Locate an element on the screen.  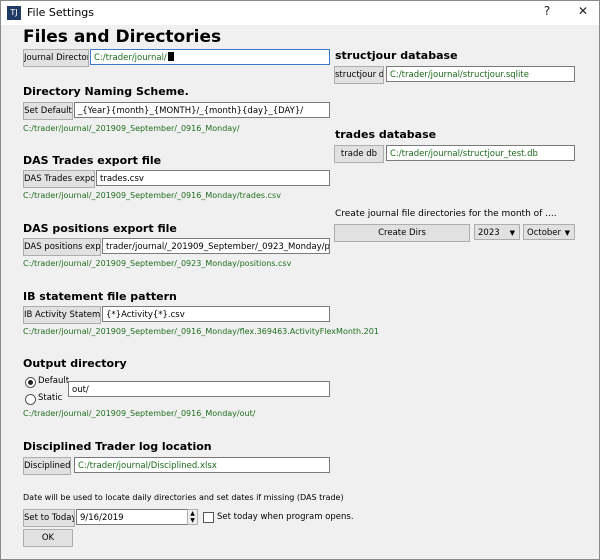
trade-db-button: trade db is located at coordinates (359, 154).